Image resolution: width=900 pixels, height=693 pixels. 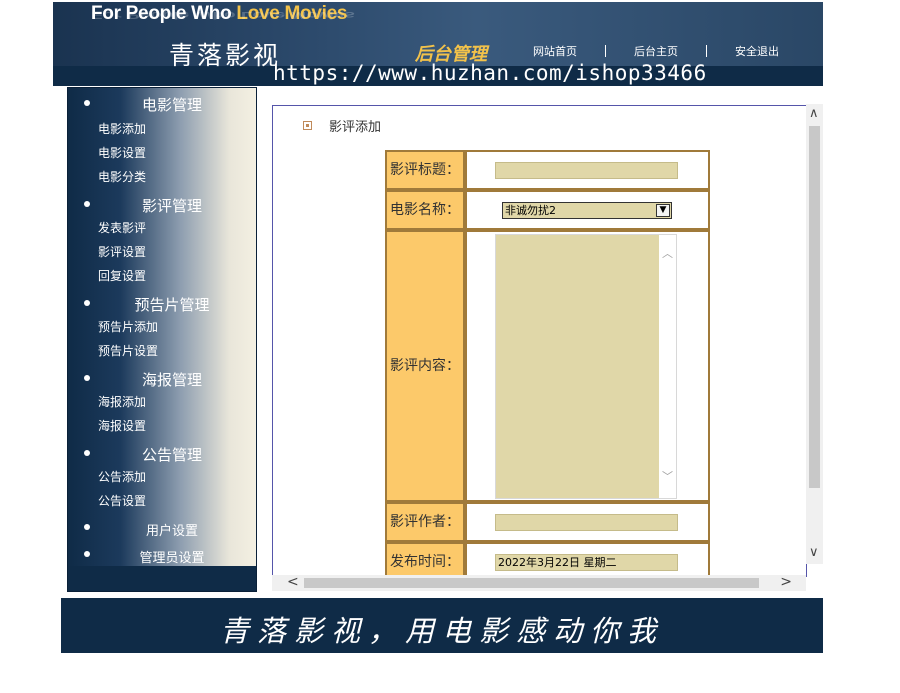 What do you see at coordinates (225, 54) in the screenshot?
I see `site-logo: 青落影视` at bounding box center [225, 54].